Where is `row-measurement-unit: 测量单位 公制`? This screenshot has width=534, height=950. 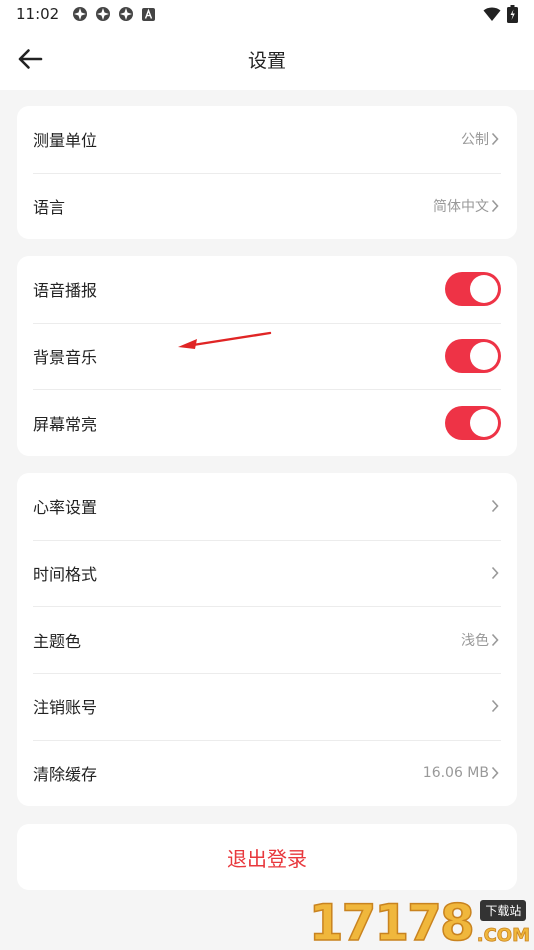
row-measurement-unit: 测量单位 公制 is located at coordinates (267, 139).